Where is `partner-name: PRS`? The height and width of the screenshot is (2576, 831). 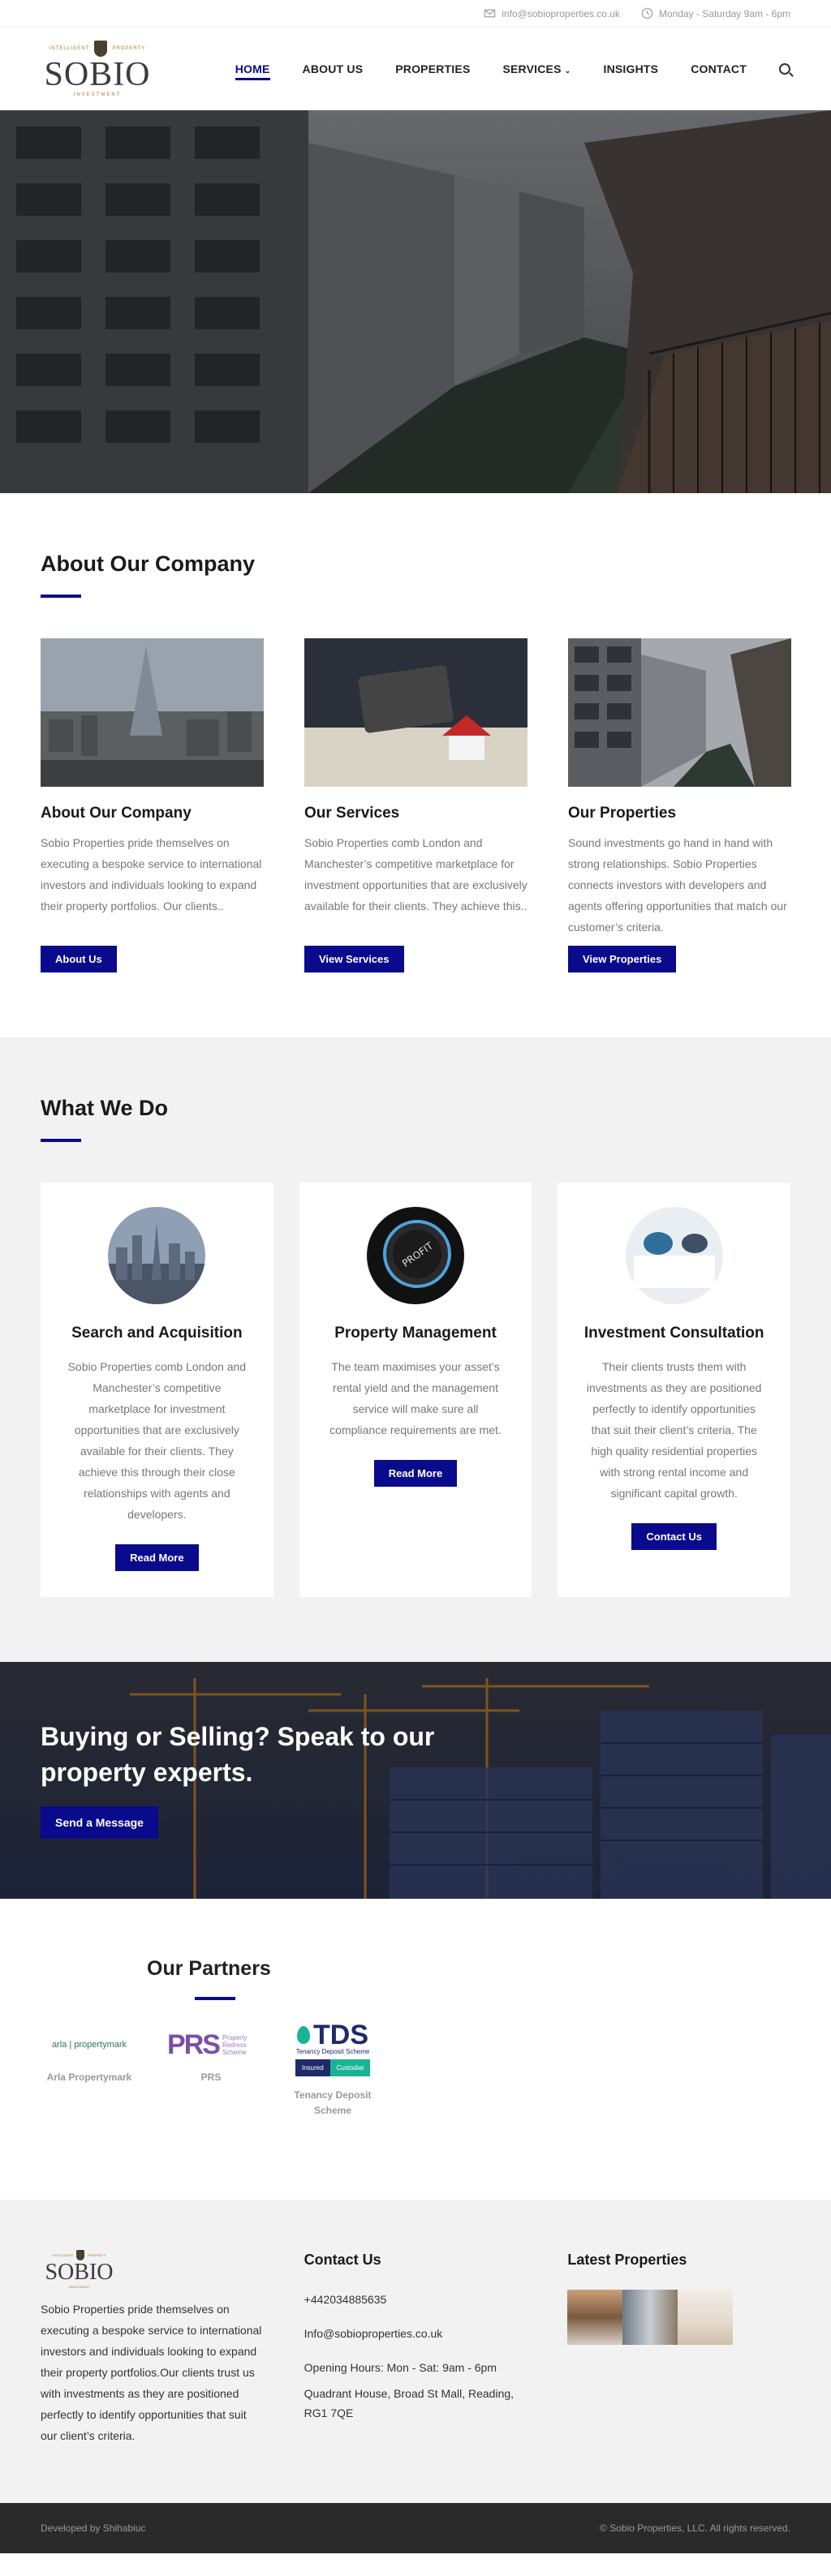 partner-name: PRS is located at coordinates (211, 2077).